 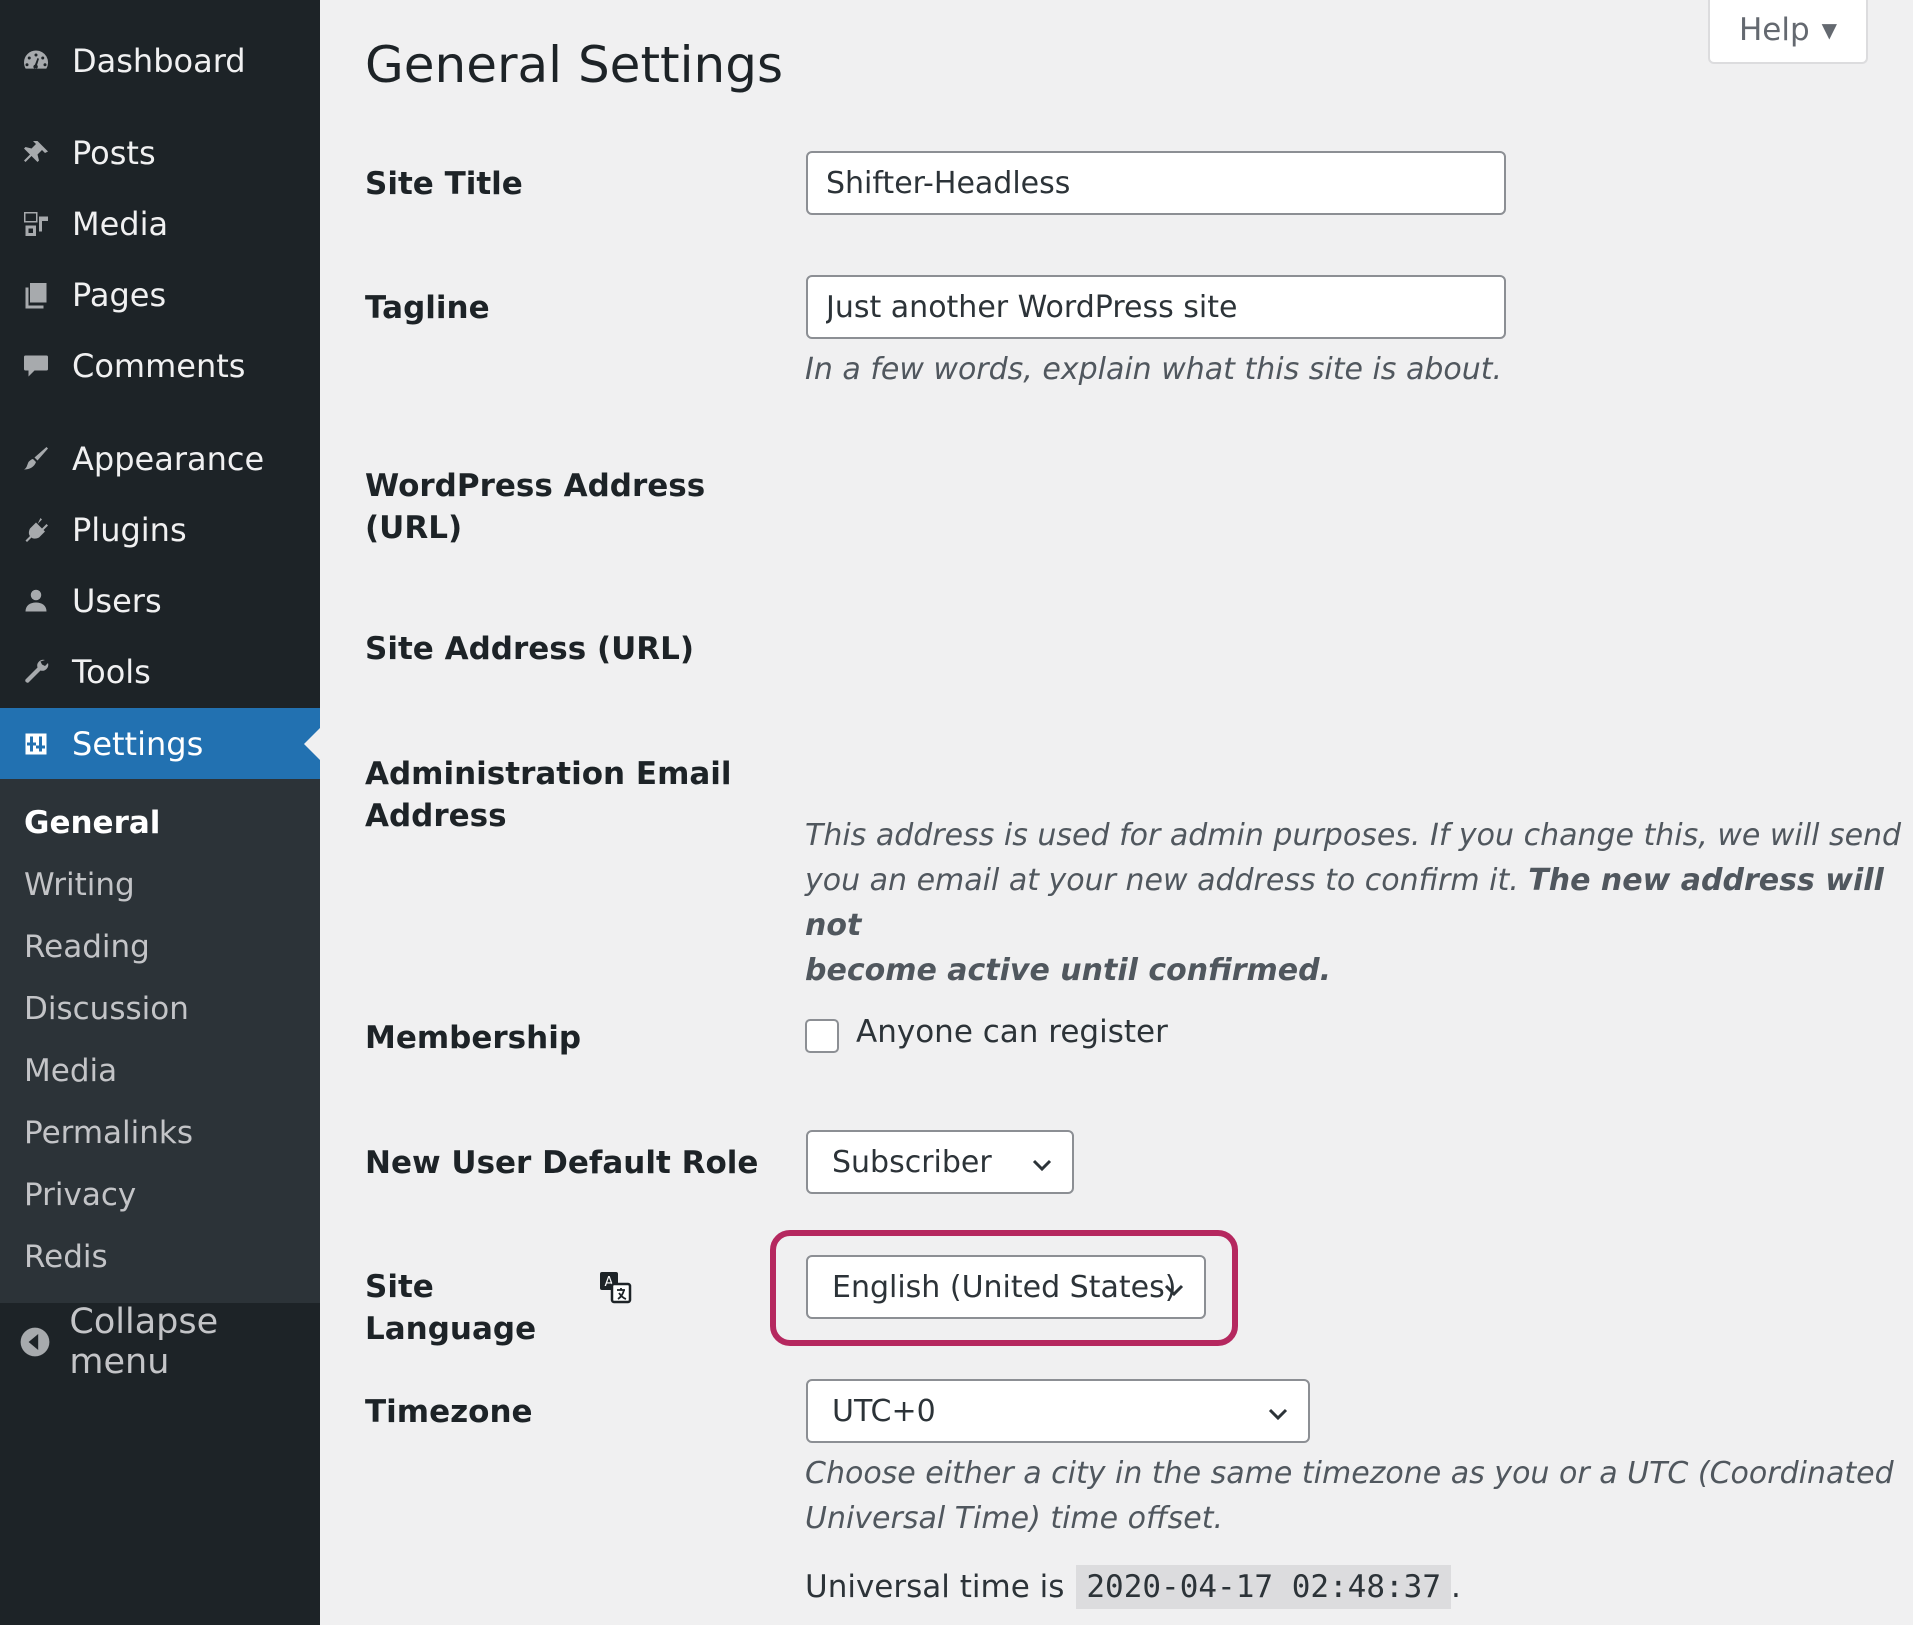 What do you see at coordinates (912, 1162) in the screenshot?
I see `default-role-value: Subscriber` at bounding box center [912, 1162].